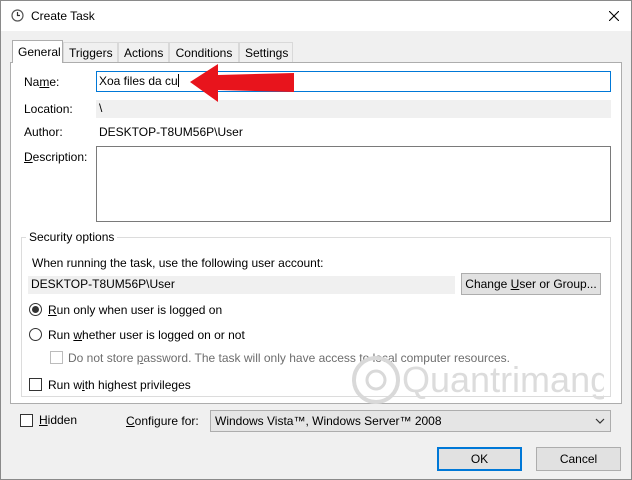 Image resolution: width=632 pixels, height=480 pixels. What do you see at coordinates (63, 16) in the screenshot?
I see `window-title: Create Task` at bounding box center [63, 16].